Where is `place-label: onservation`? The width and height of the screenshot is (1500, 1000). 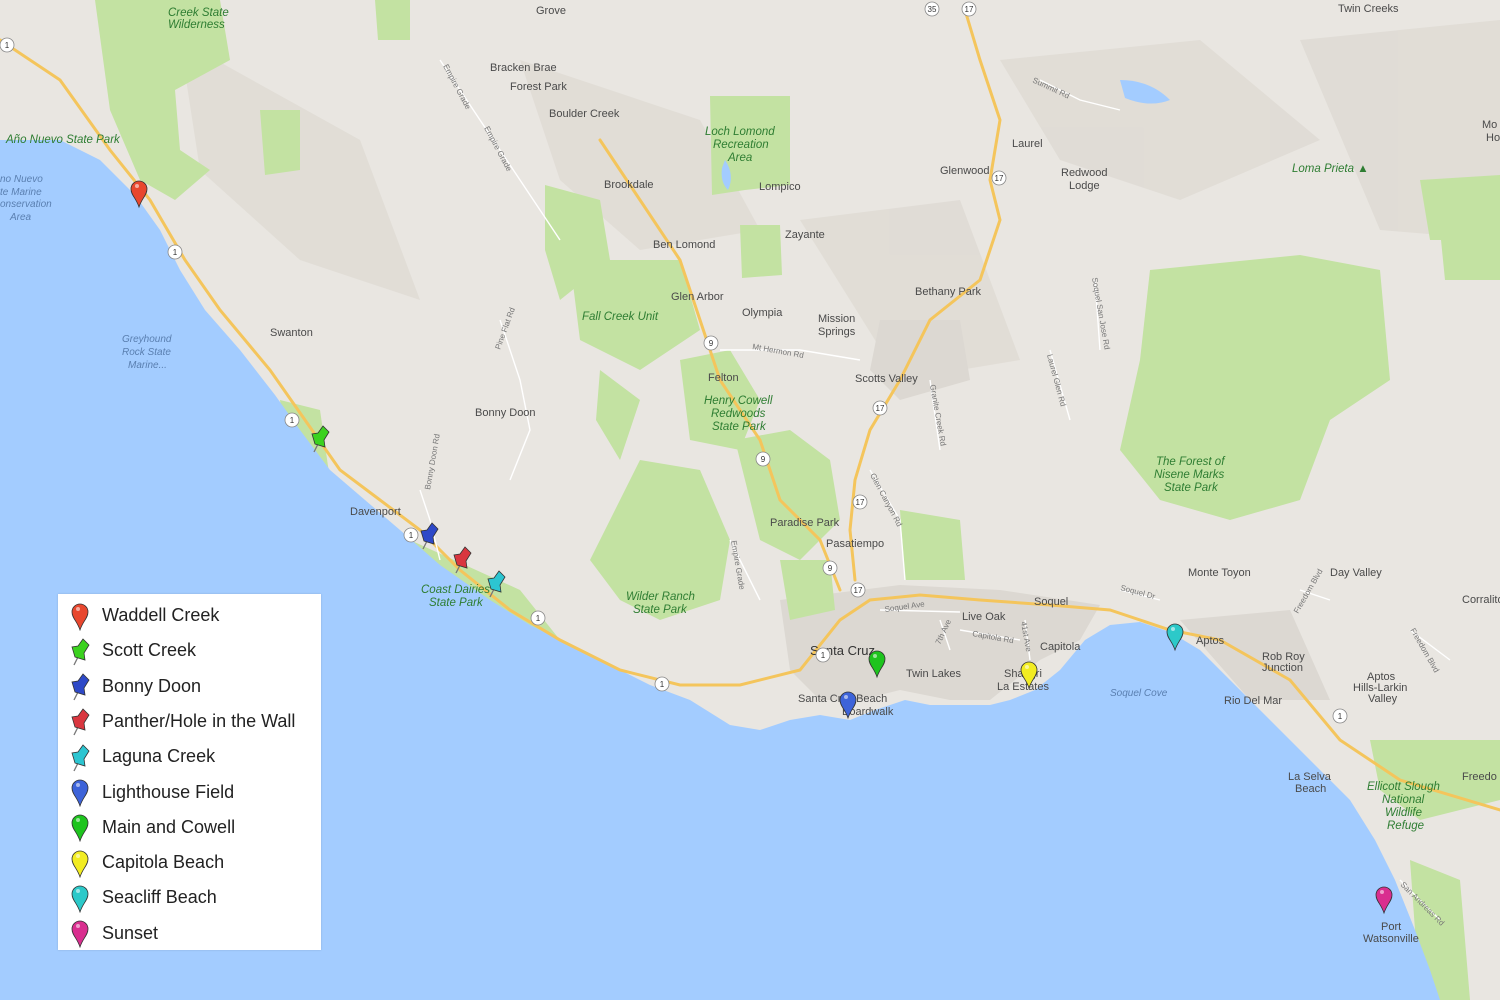 place-label: onservation is located at coordinates (26, 204).